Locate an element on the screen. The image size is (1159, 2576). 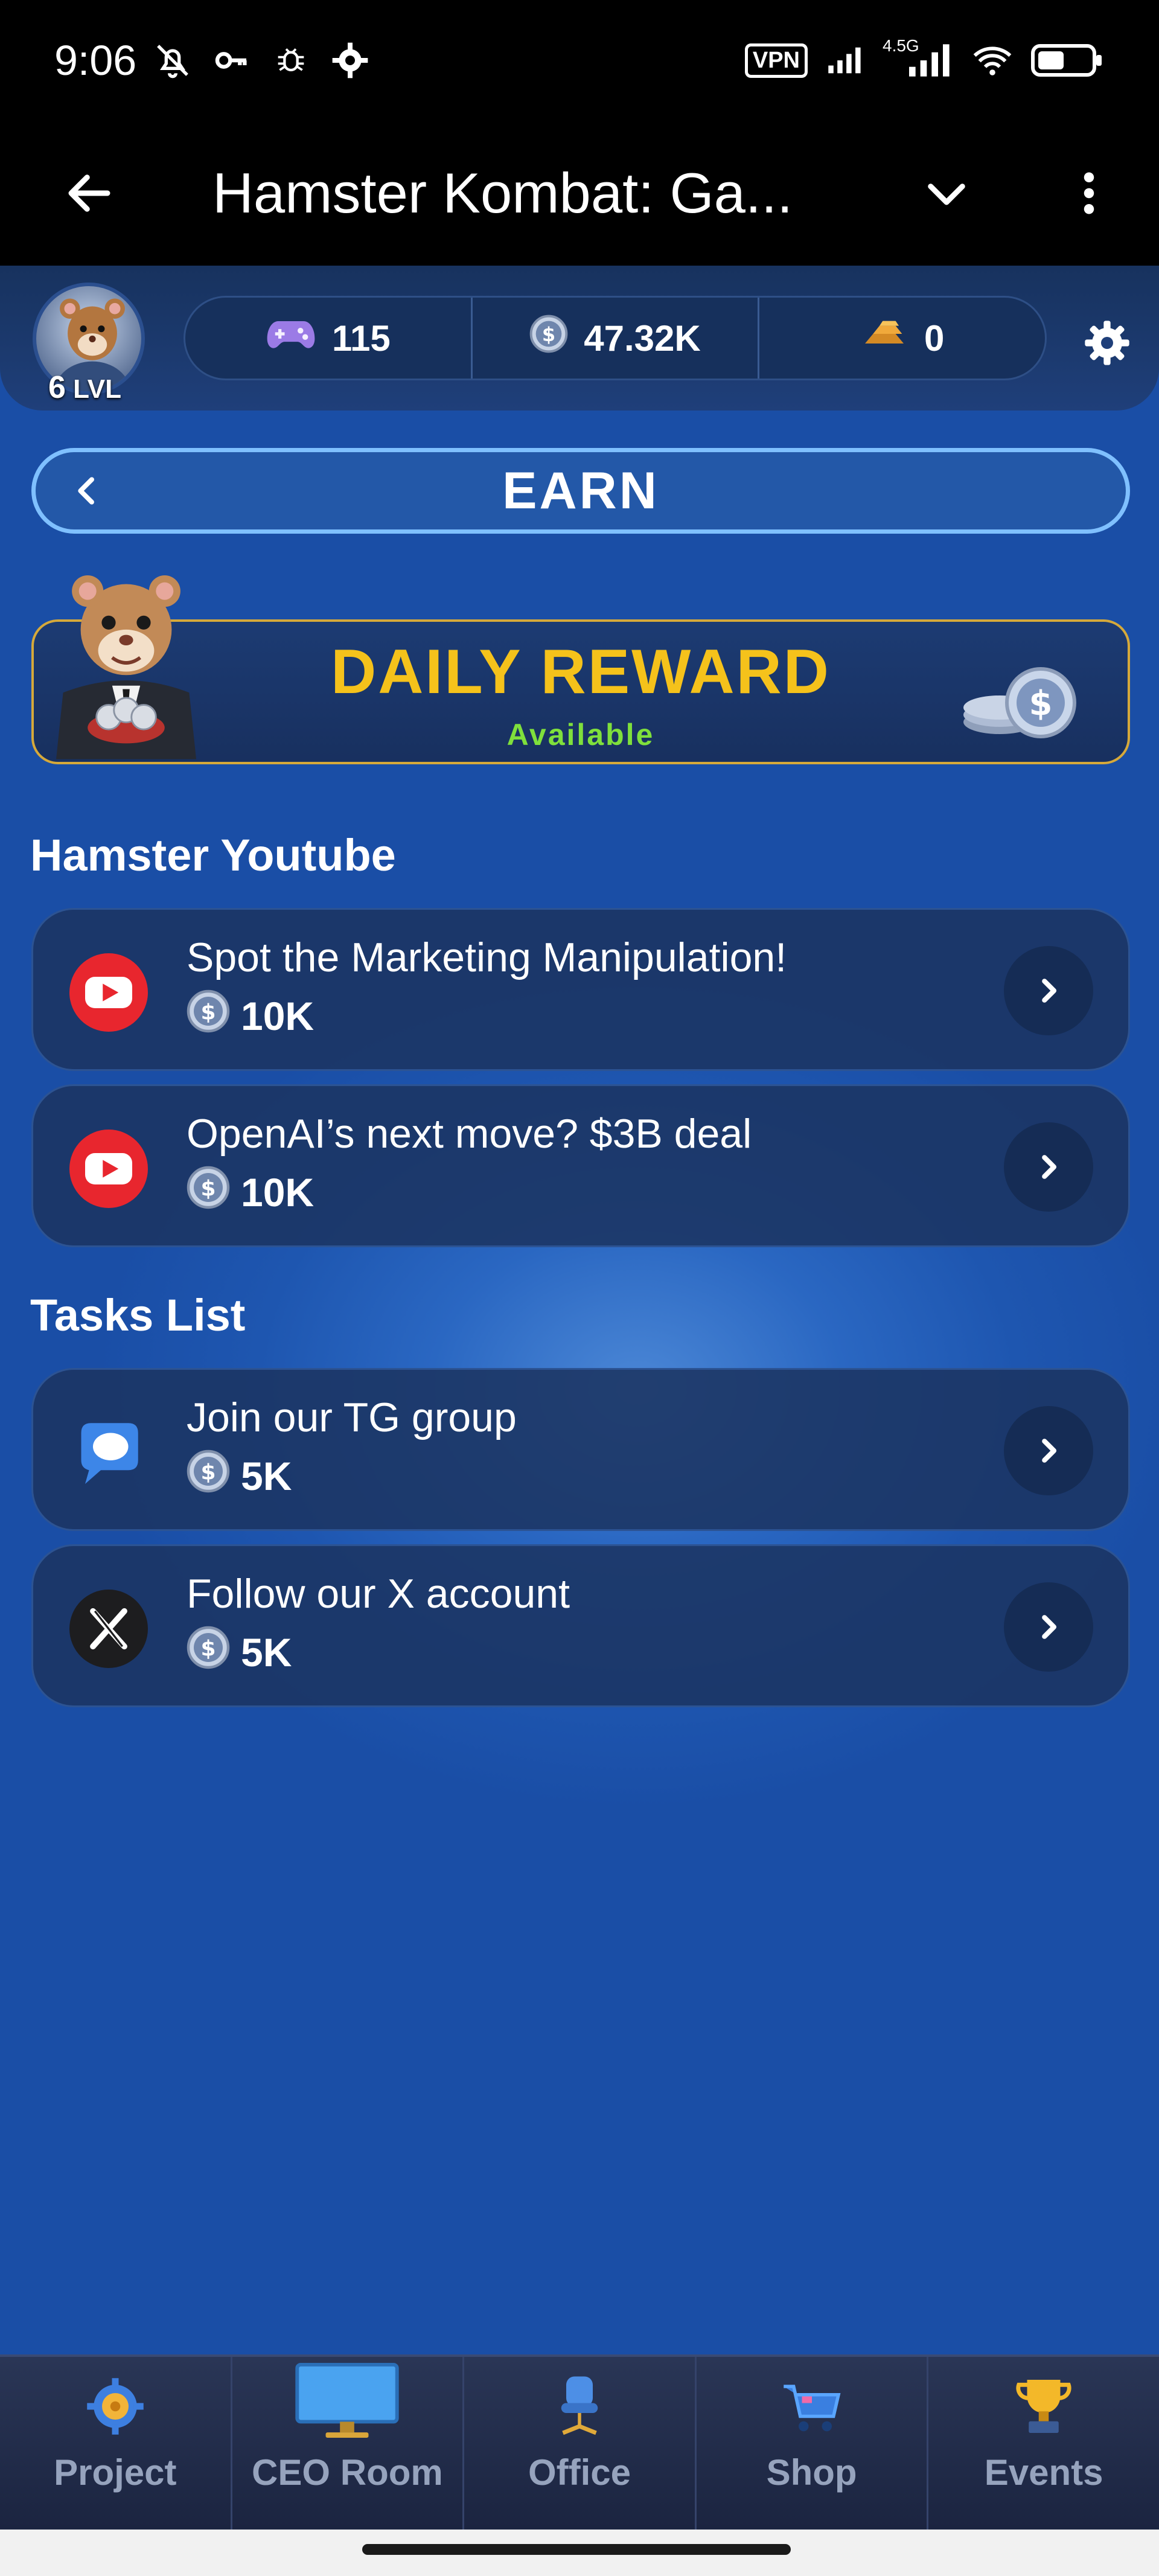
bug-icon is located at coordinates (291, 60).